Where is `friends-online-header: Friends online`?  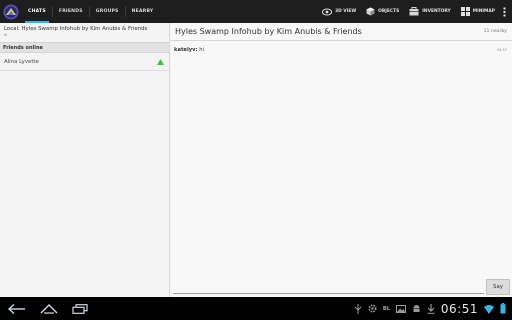 friends-online-header: Friends online is located at coordinates (84, 47).